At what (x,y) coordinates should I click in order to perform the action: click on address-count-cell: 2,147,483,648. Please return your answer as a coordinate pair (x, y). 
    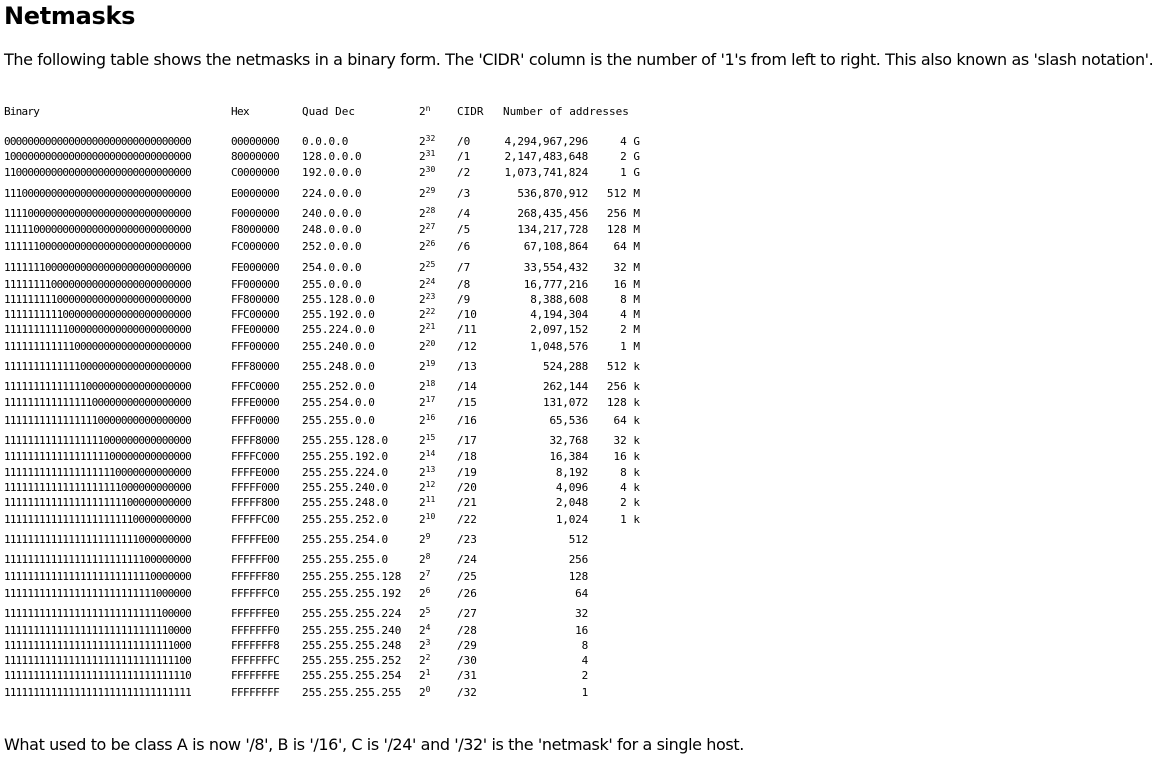
    Looking at the image, I should click on (546, 156).